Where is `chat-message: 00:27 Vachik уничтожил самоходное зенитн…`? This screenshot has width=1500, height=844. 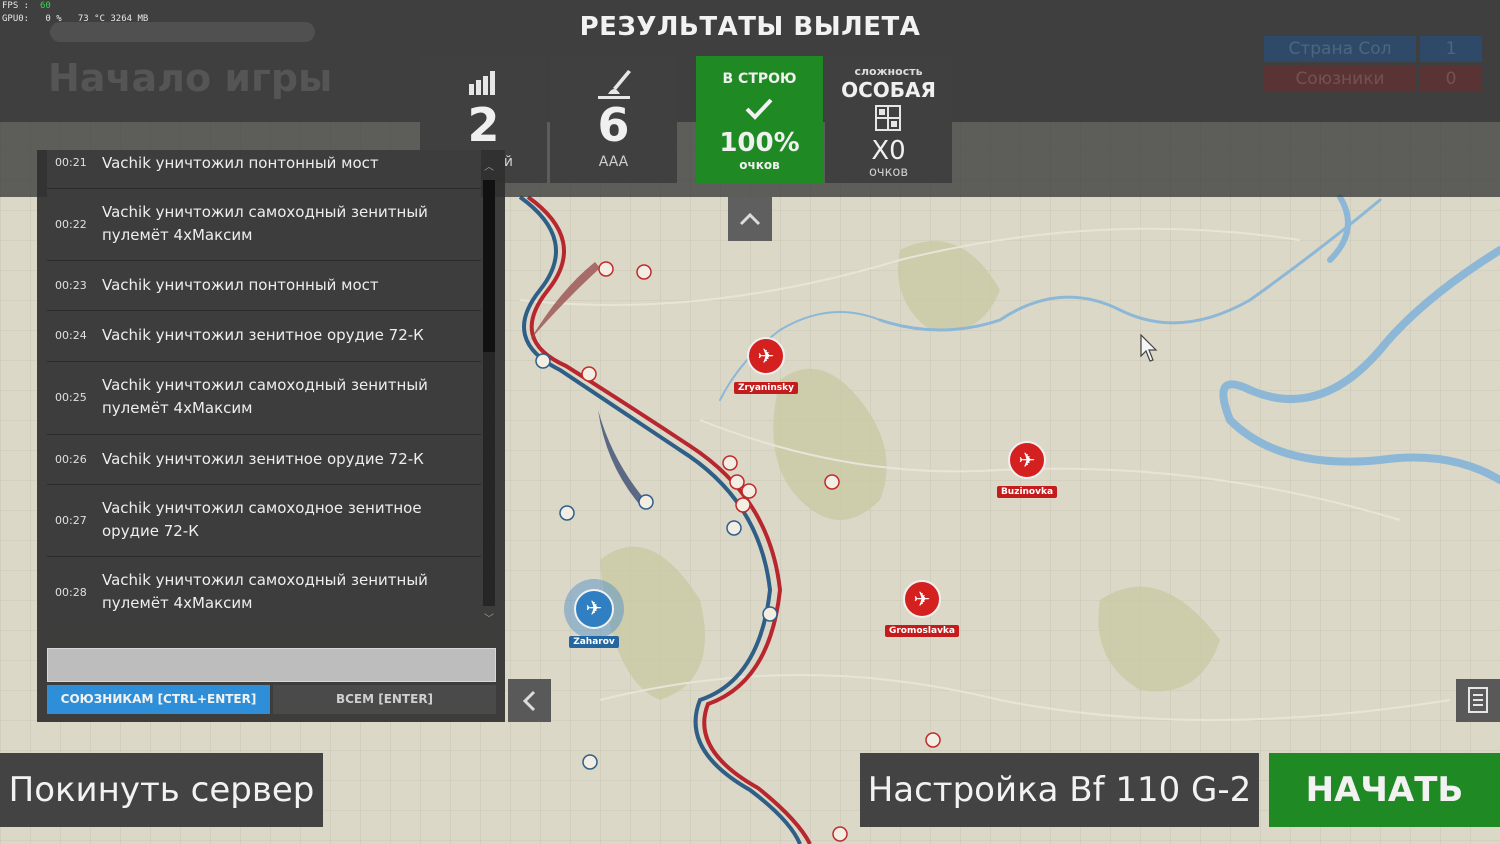 chat-message: 00:27 Vachik уничтожил самоходное зенитн… is located at coordinates (264, 521).